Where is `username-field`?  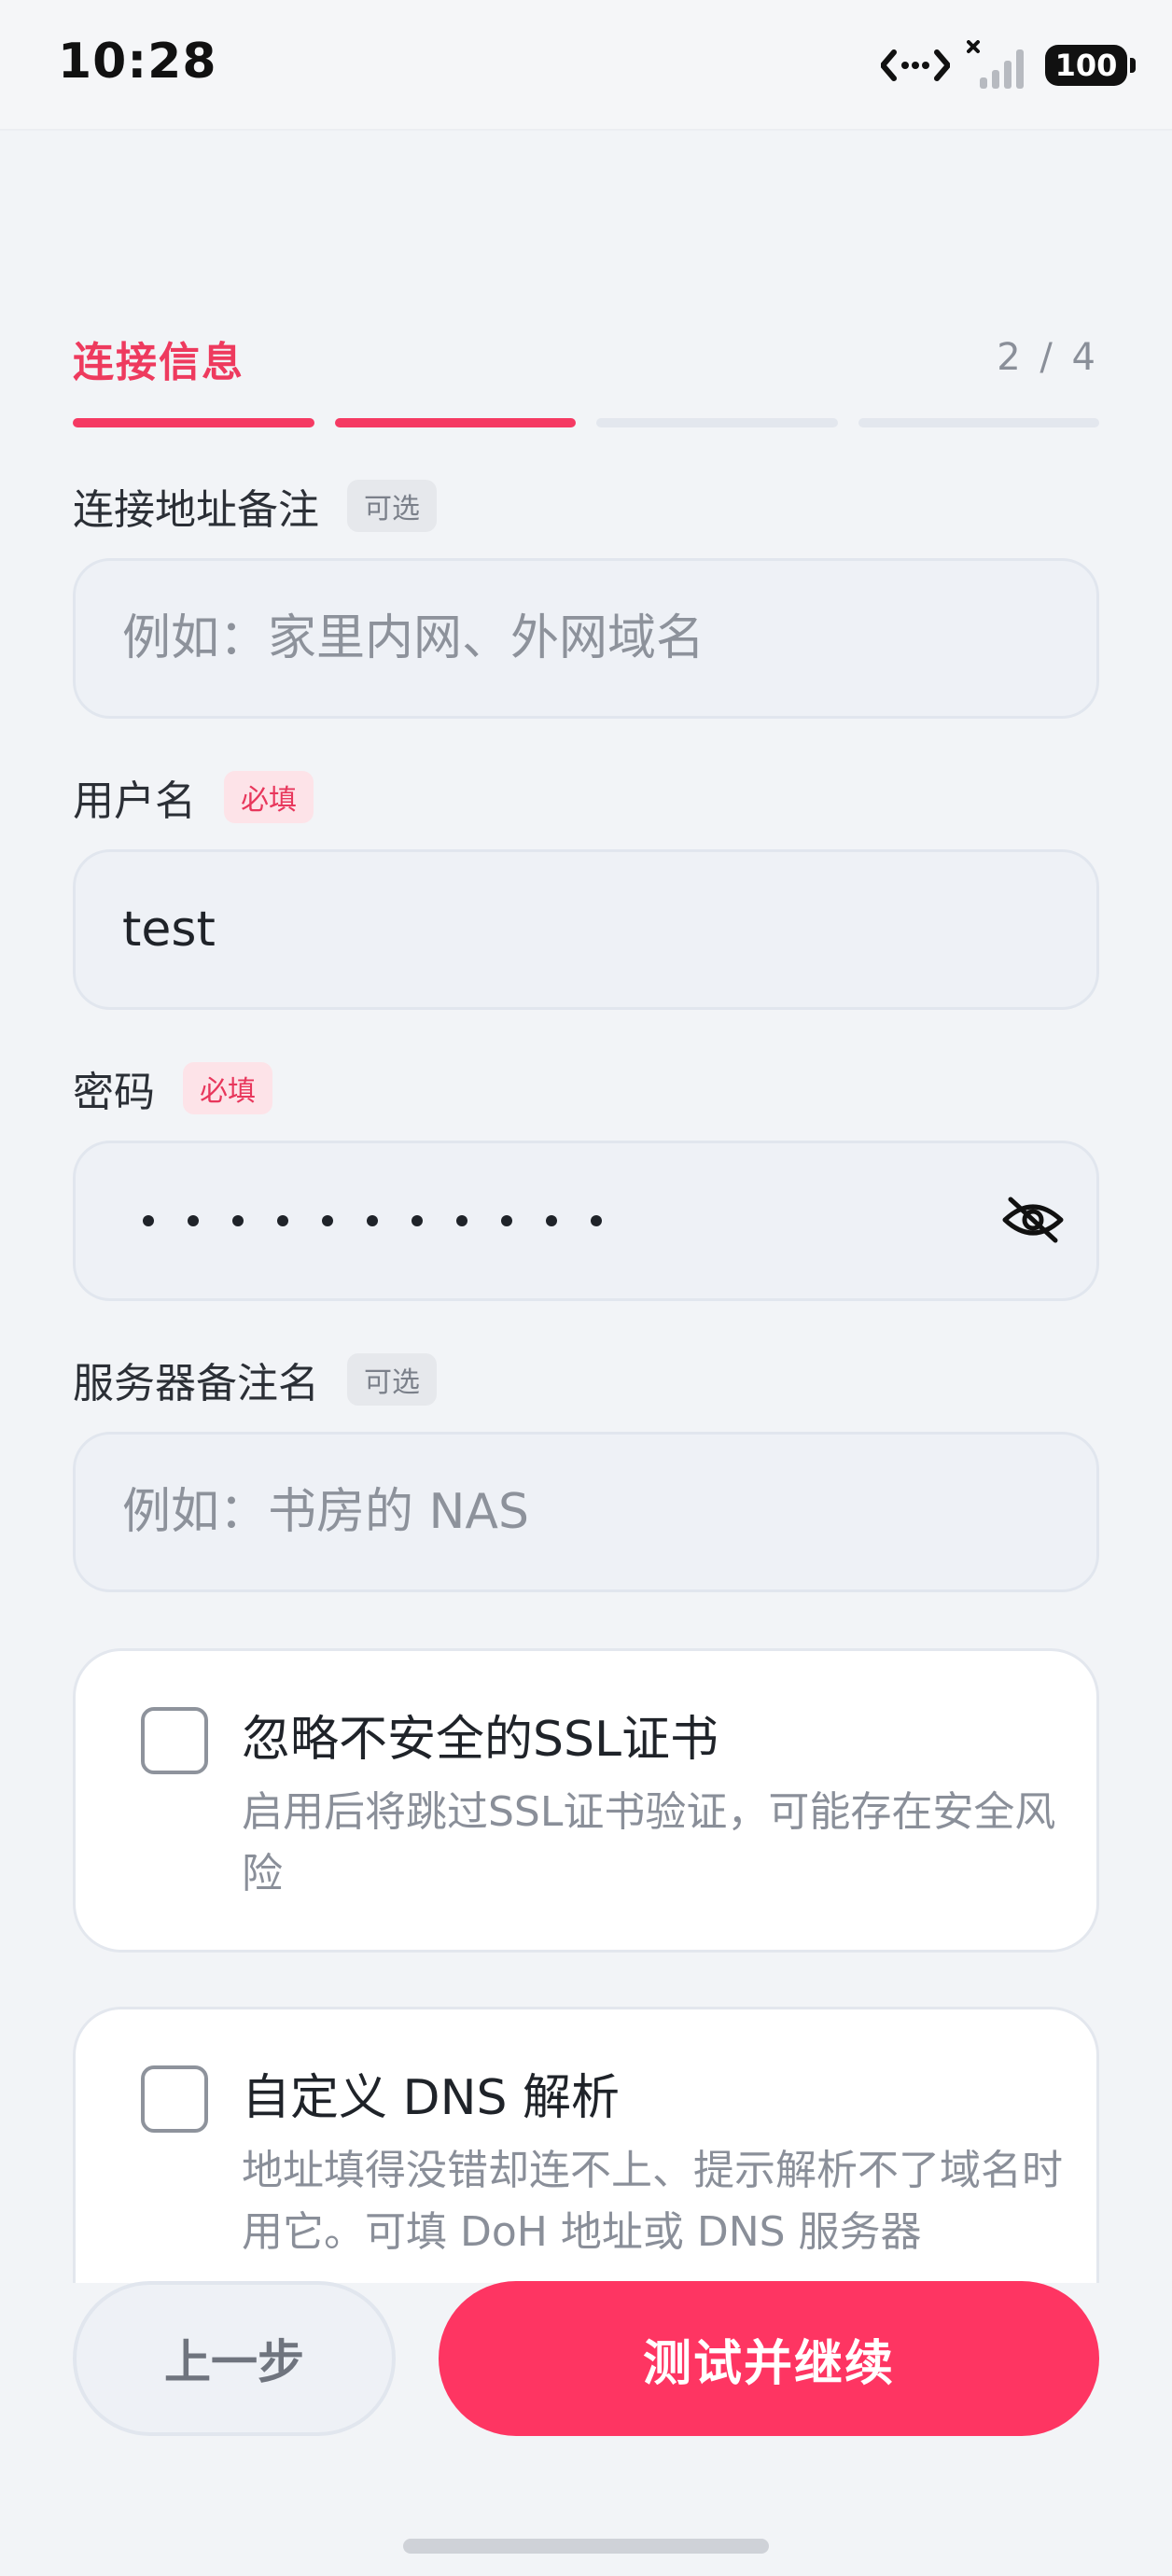 username-field is located at coordinates (586, 929).